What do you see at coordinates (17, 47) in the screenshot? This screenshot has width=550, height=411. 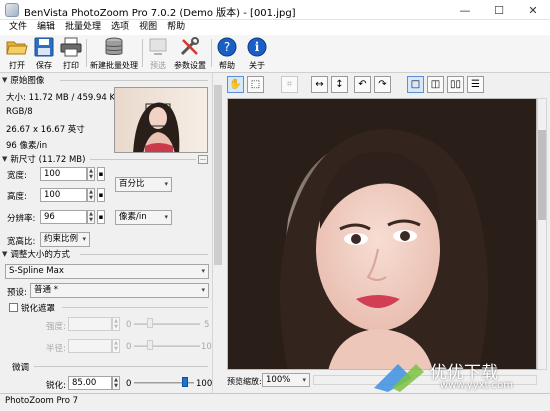 I see `folder-open-icon` at bounding box center [17, 47].